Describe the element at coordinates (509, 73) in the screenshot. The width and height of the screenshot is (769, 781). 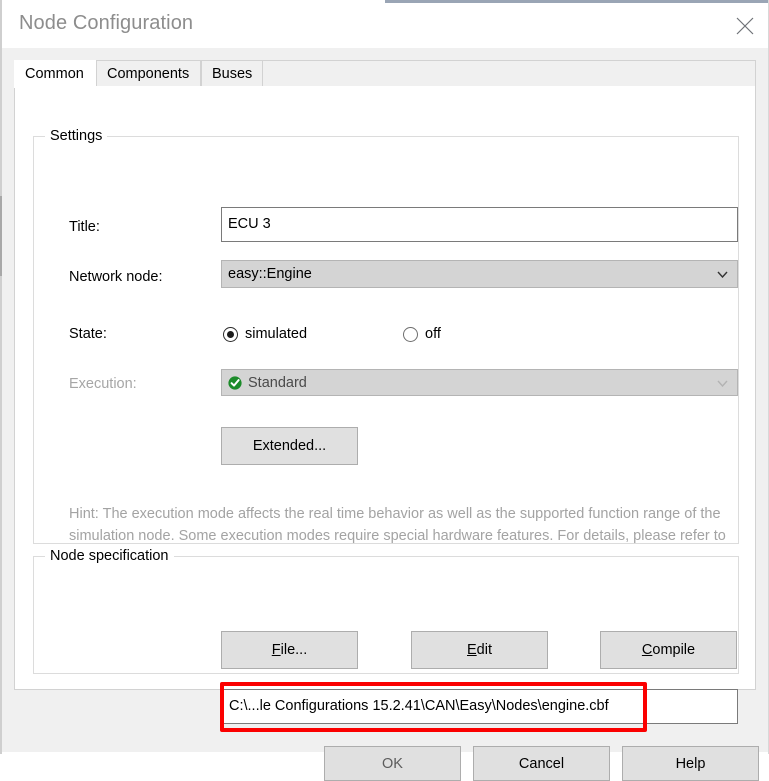
I see `tab-strip-filler` at that location.